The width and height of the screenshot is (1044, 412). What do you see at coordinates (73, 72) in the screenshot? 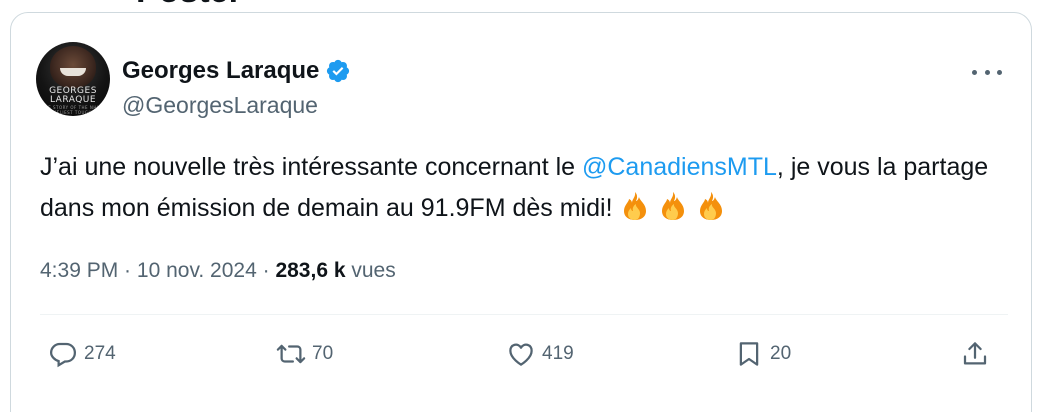
I see `avatar-smile` at bounding box center [73, 72].